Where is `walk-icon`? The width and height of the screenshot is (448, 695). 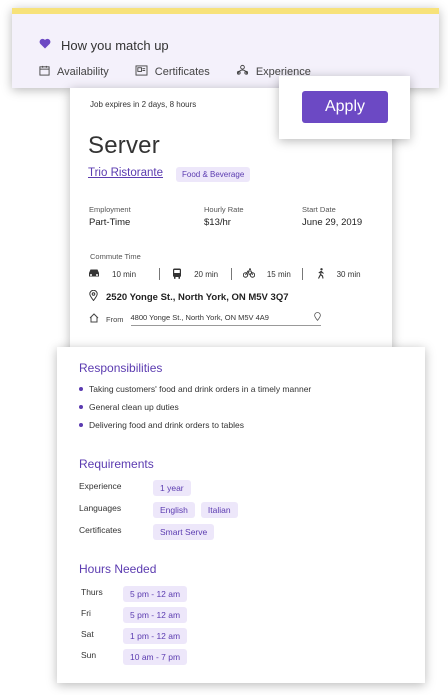
walk-icon is located at coordinates (321, 274).